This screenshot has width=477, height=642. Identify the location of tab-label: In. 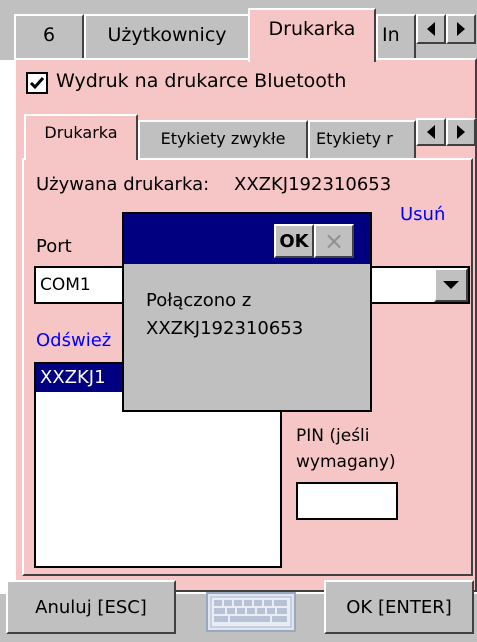
(391, 35).